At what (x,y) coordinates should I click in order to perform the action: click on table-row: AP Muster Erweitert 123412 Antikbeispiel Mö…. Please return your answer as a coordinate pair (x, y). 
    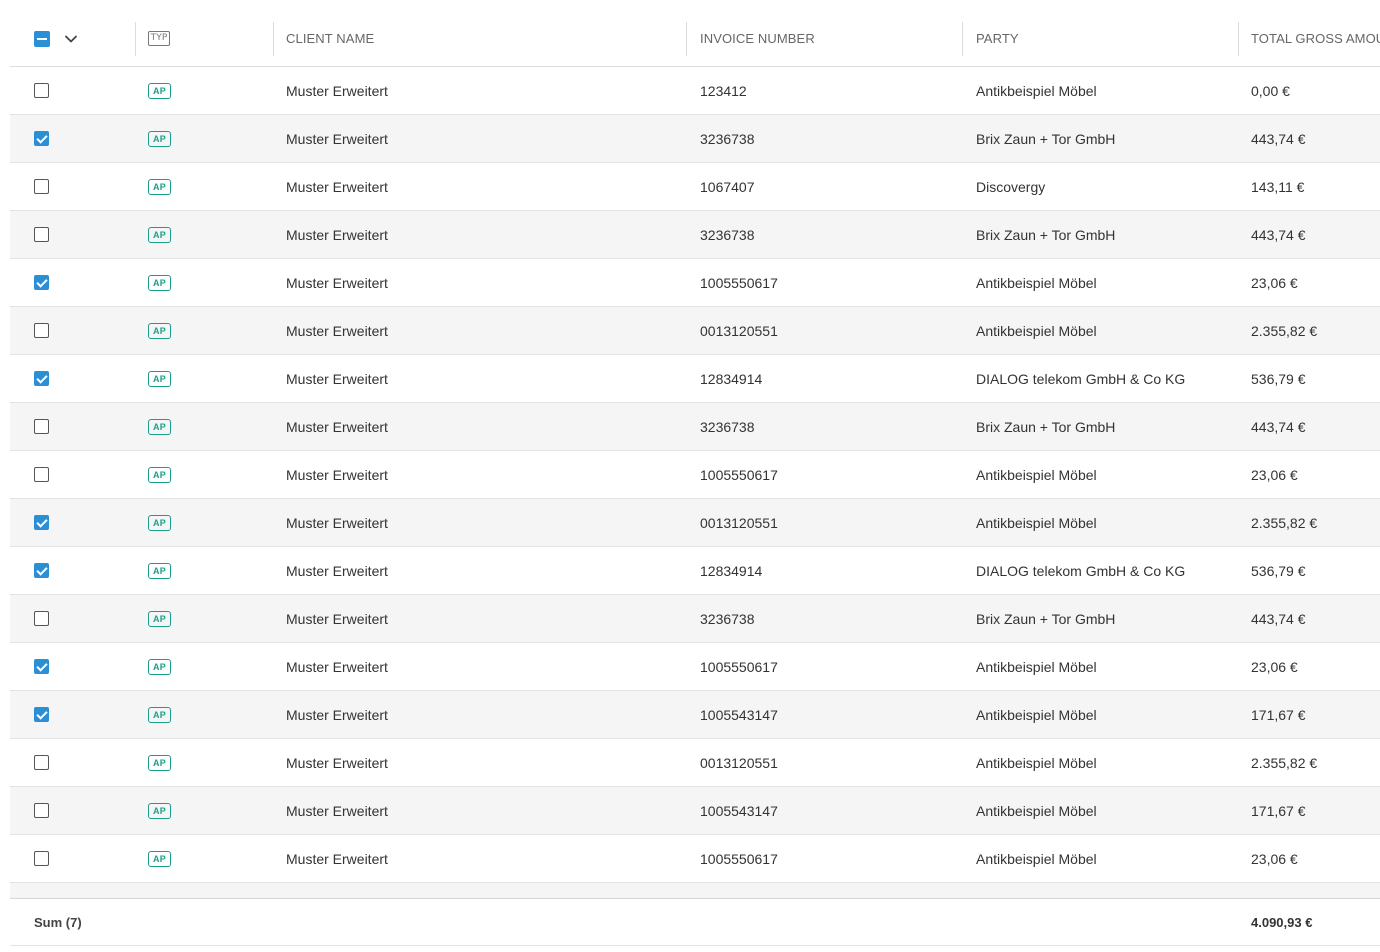
    Looking at the image, I should click on (695, 91).